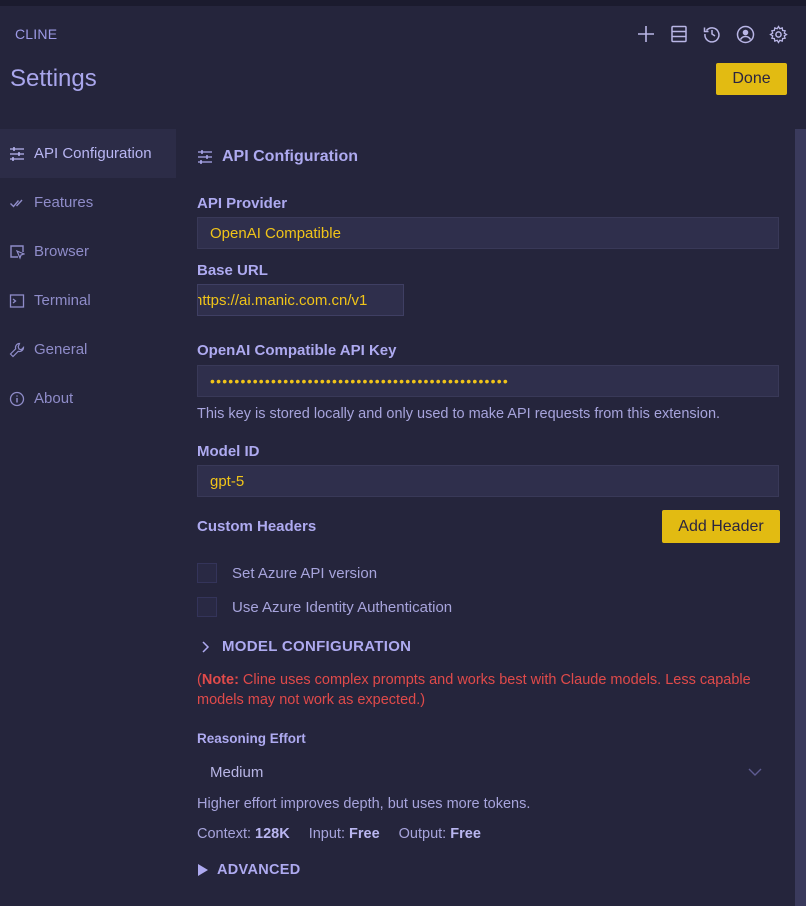 The height and width of the screenshot is (906, 806). I want to click on sidebar-item-general: General, so click(88, 349).